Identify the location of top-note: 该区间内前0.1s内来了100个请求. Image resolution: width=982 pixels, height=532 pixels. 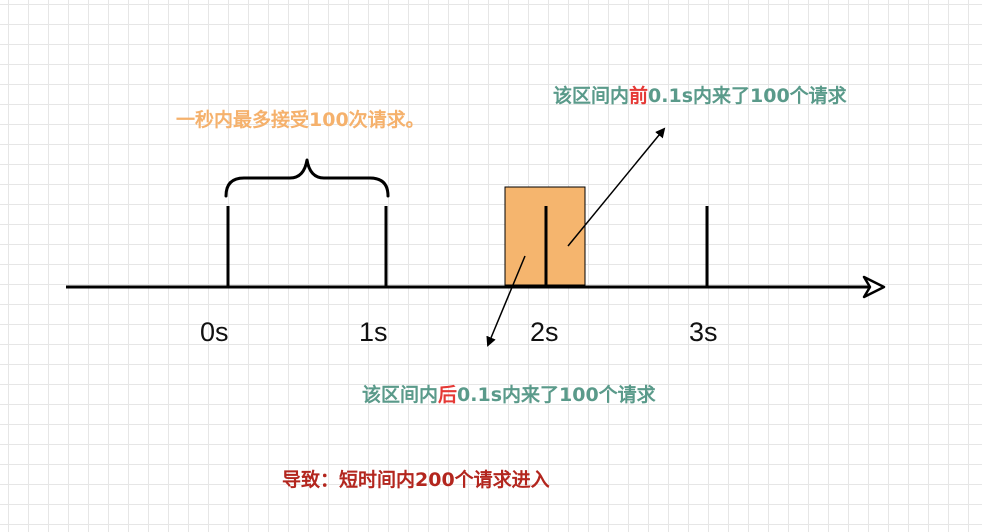
(700, 94).